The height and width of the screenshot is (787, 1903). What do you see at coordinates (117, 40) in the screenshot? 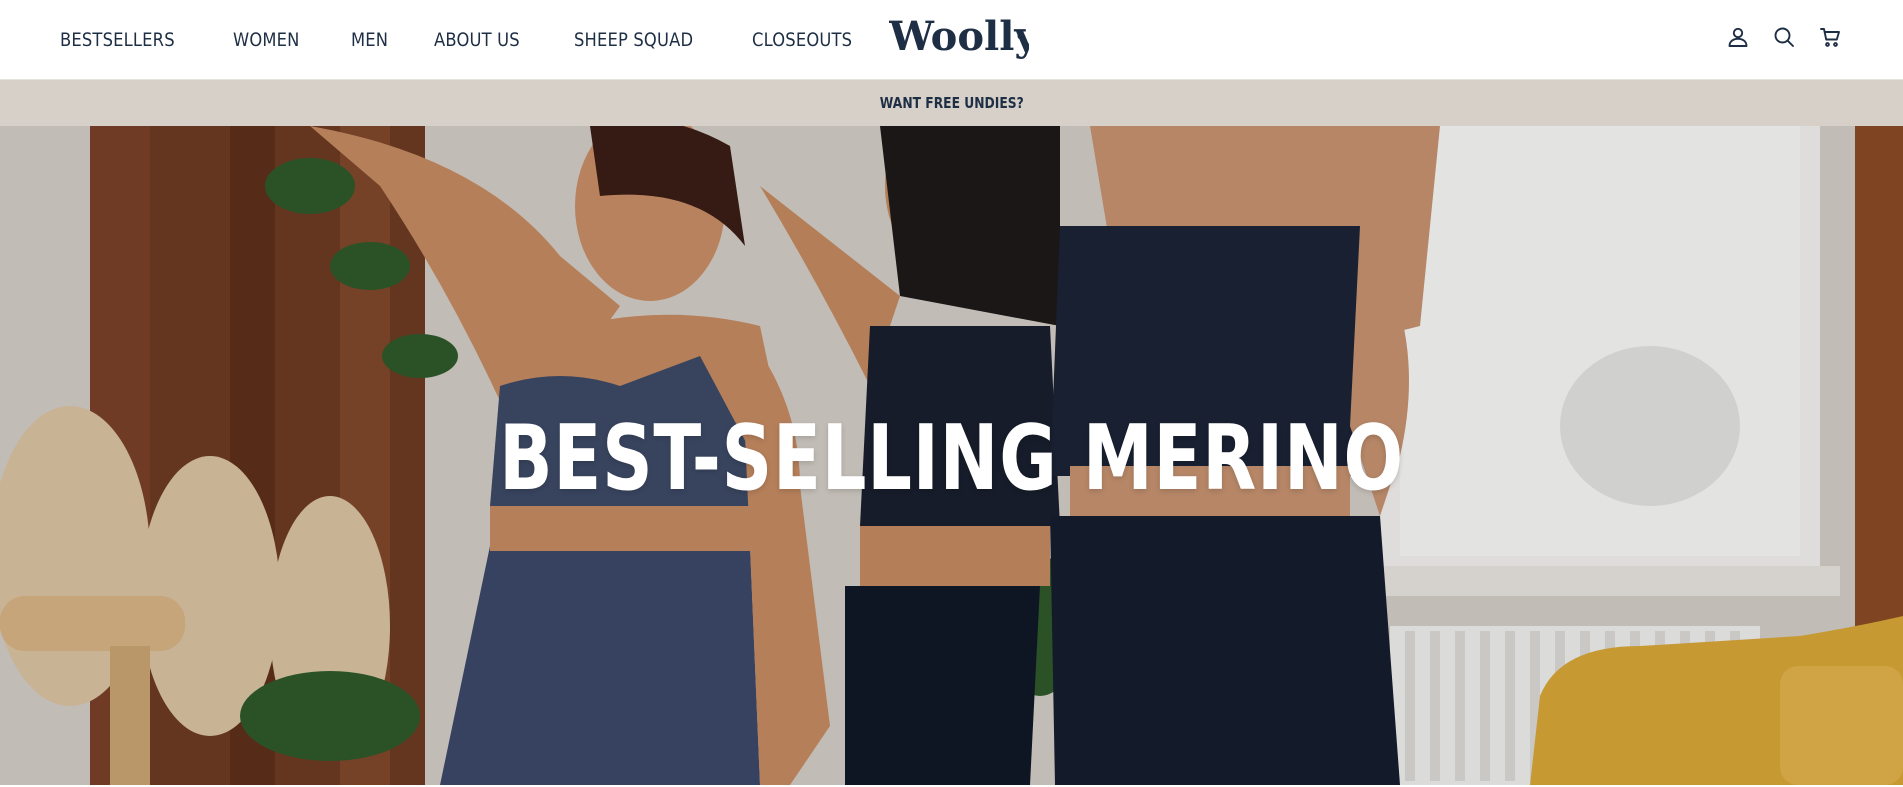
I see `nav-item-bestsellers: BESTSELLERS` at bounding box center [117, 40].